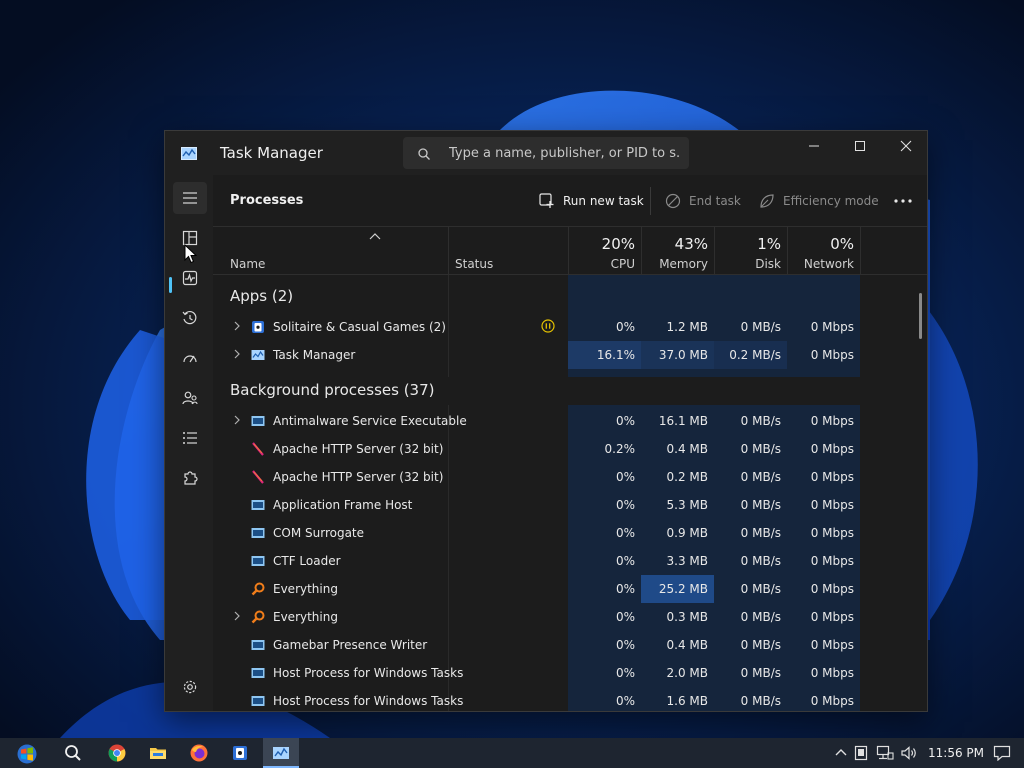  I want to click on close-icon, so click(906, 146).